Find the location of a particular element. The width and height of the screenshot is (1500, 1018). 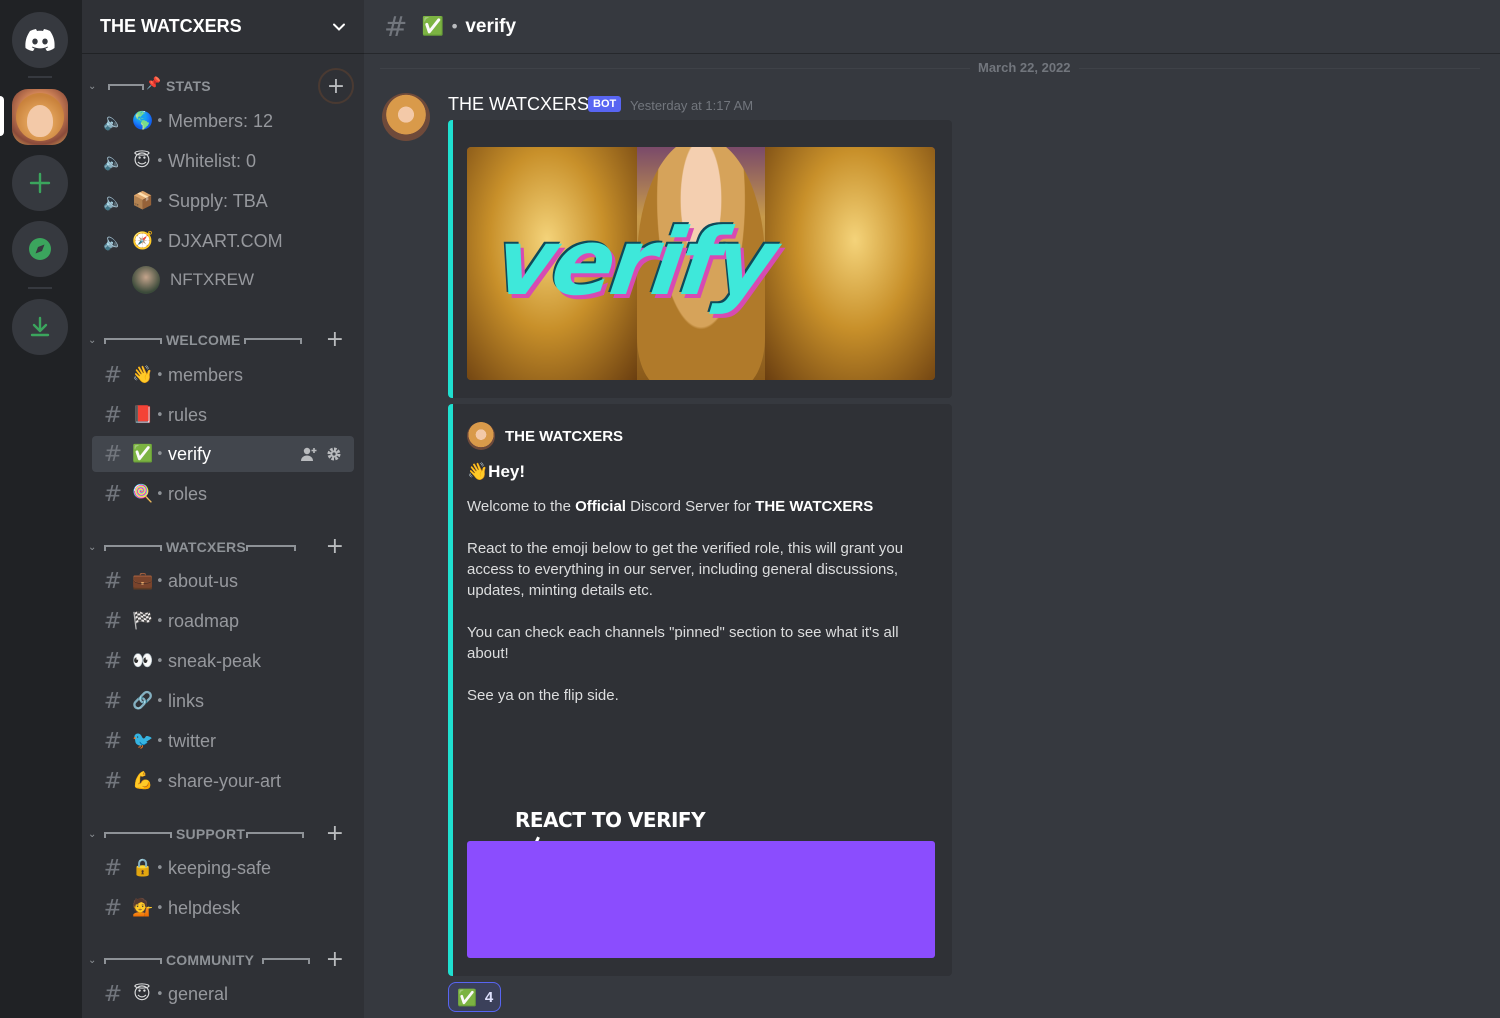

channel-about-us: # 💼 • about-us is located at coordinates (223, 581).